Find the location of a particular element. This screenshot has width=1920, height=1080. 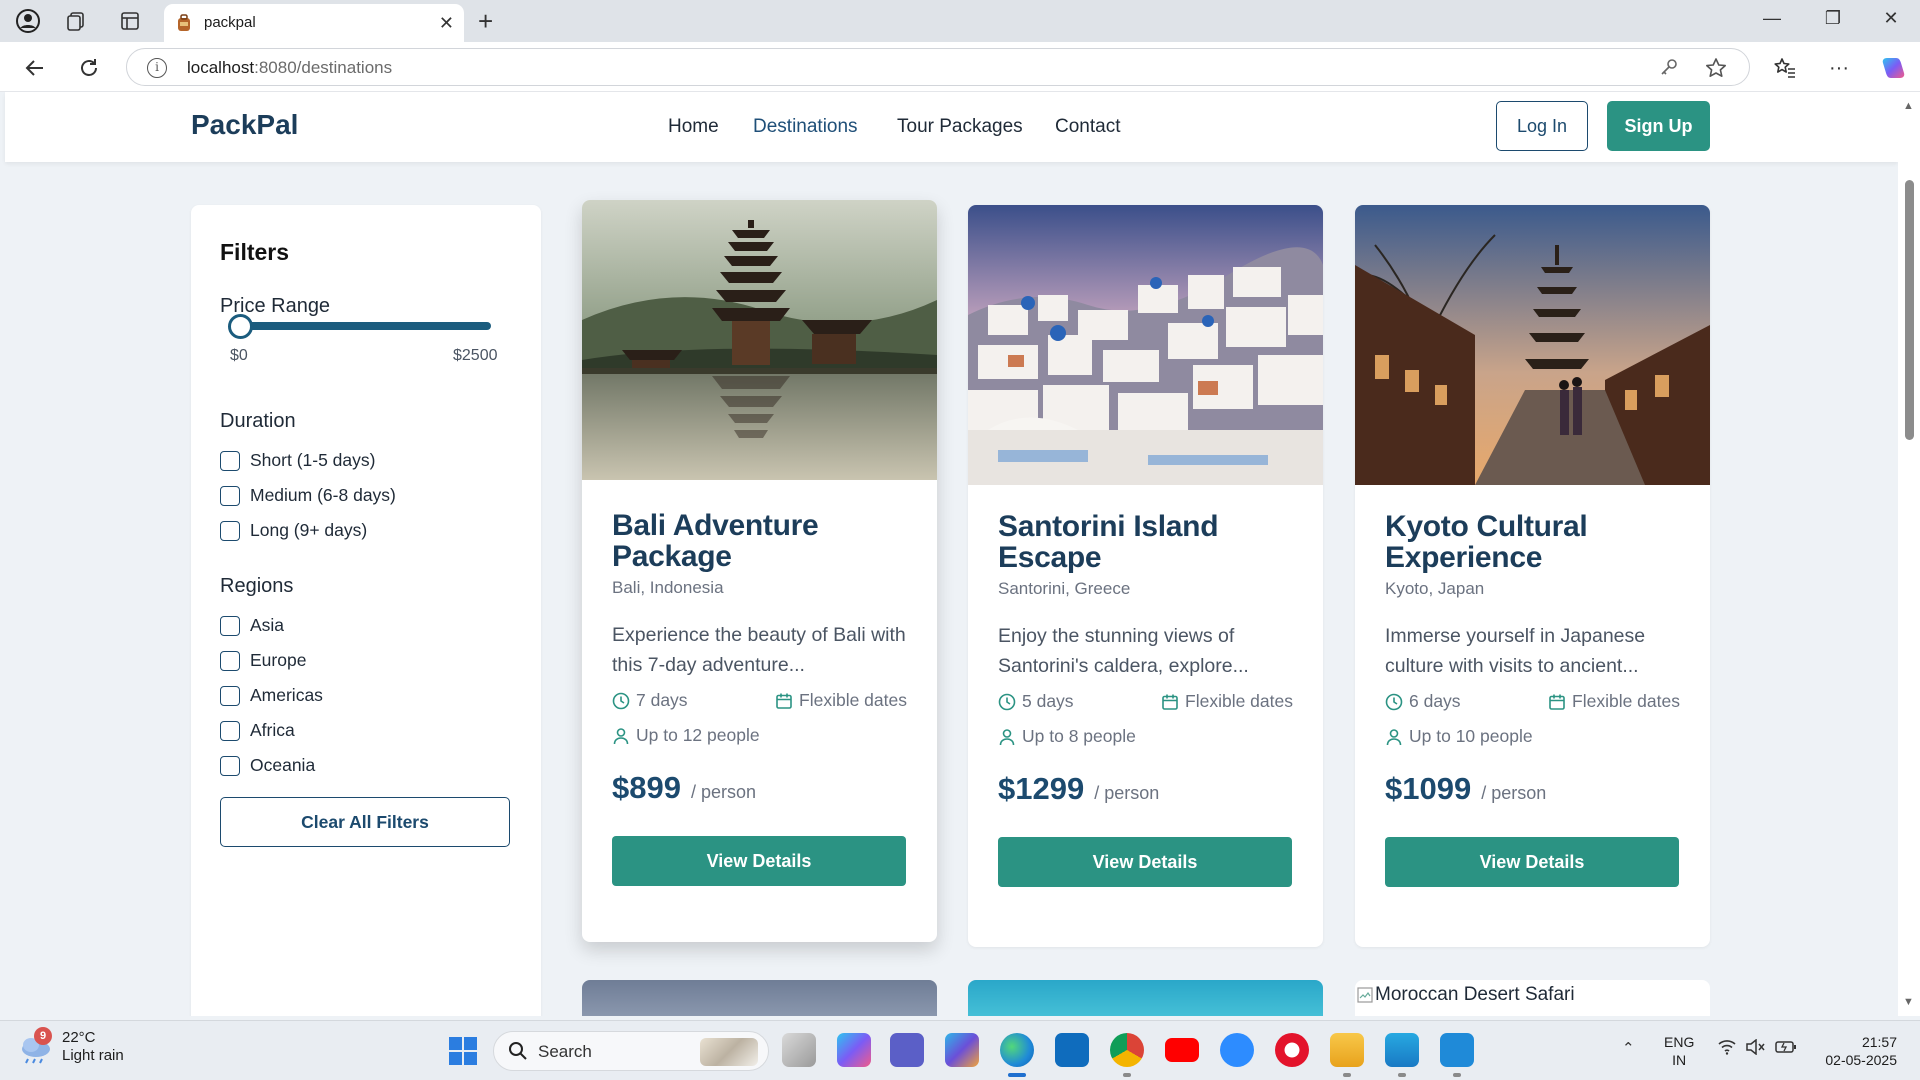

lang-bottom: IN is located at coordinates (1679, 1060).